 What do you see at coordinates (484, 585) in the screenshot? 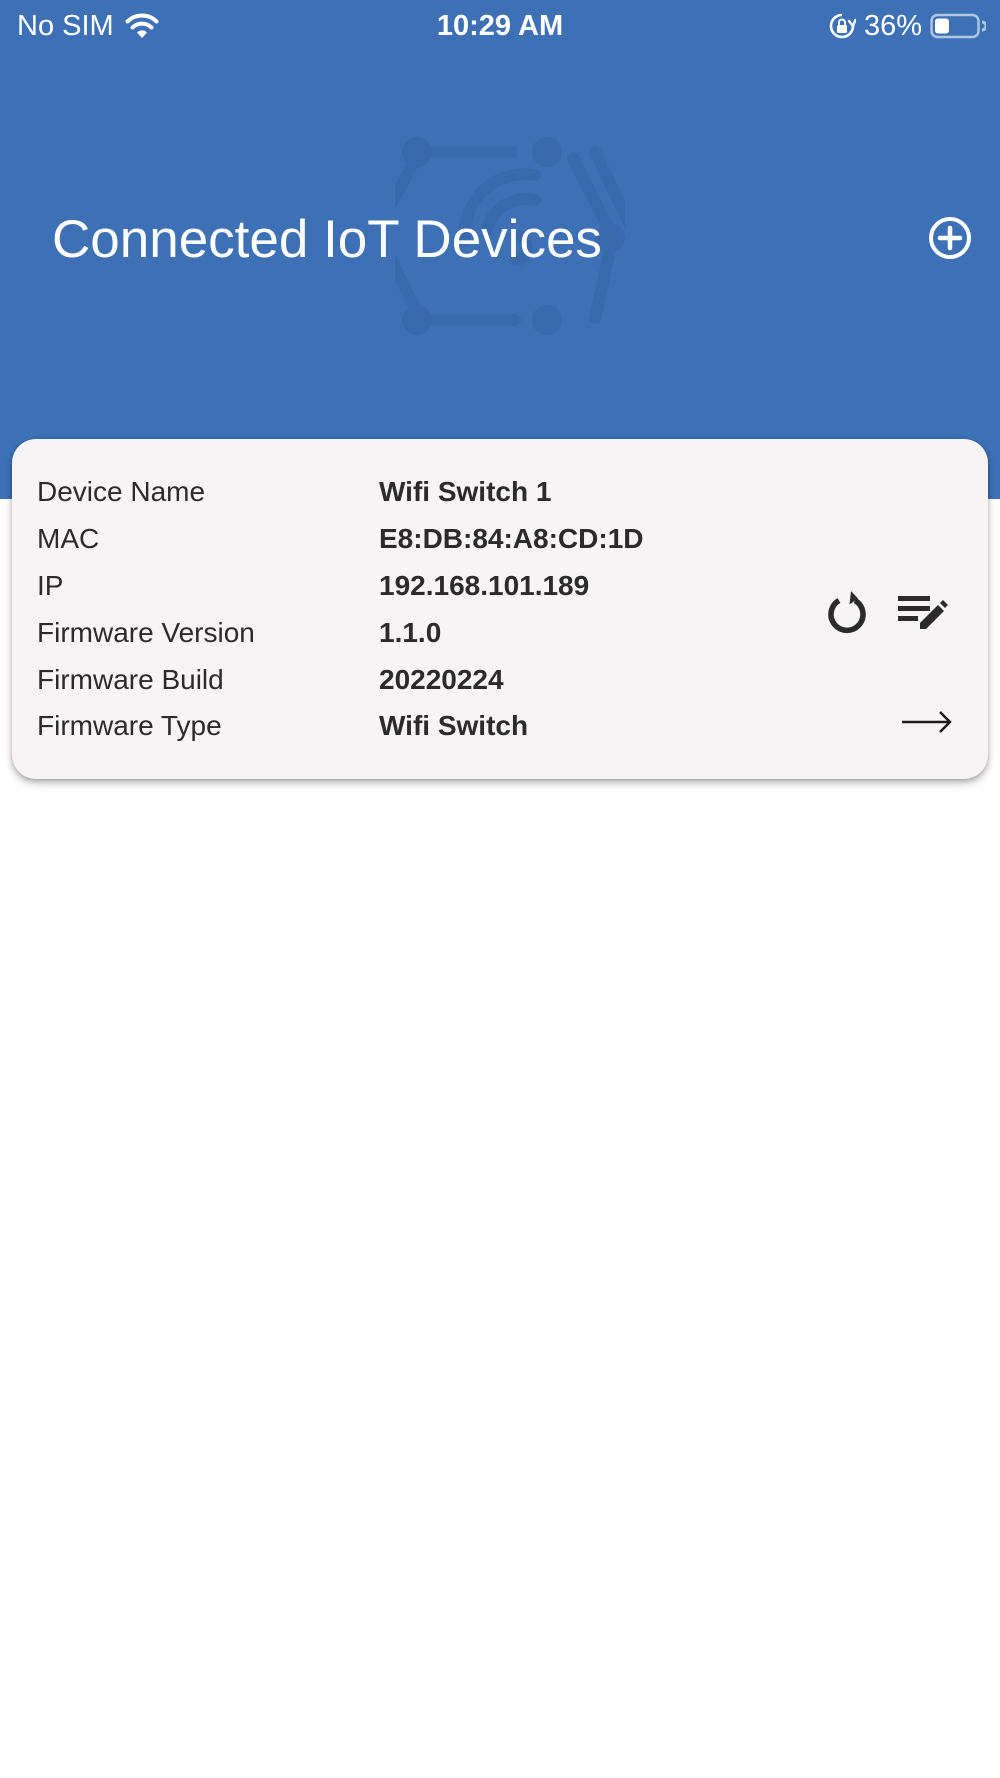
I see `info-value: 192.168.101.189` at bounding box center [484, 585].